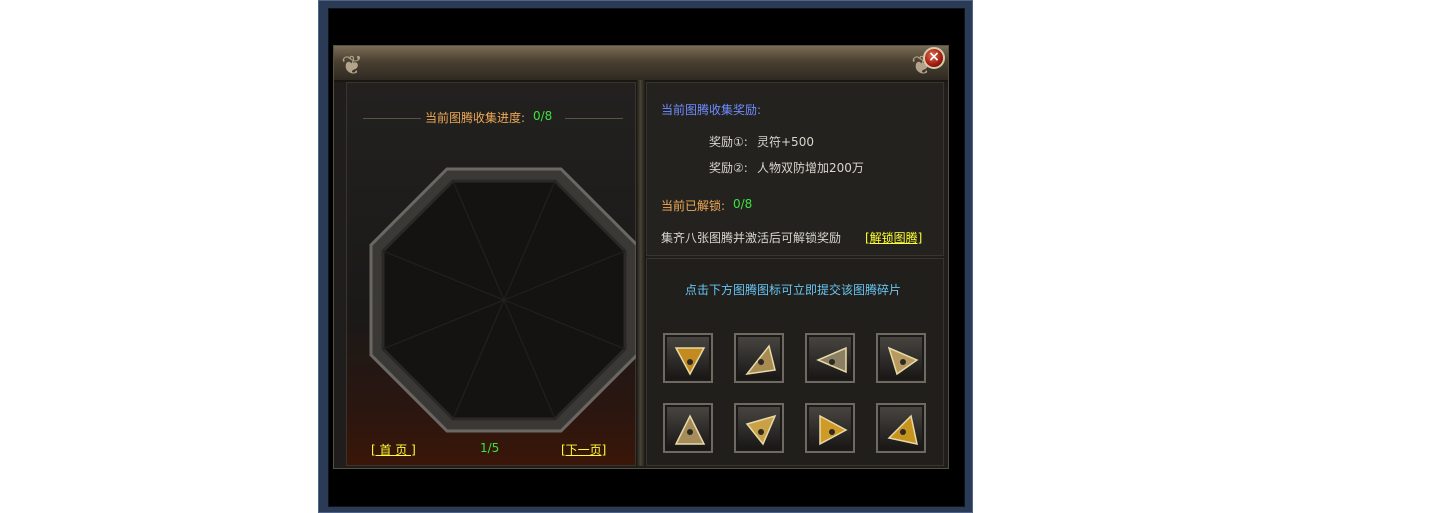 The image size is (1436, 513). I want to click on reward1-label: 奖励①:, so click(728, 142).